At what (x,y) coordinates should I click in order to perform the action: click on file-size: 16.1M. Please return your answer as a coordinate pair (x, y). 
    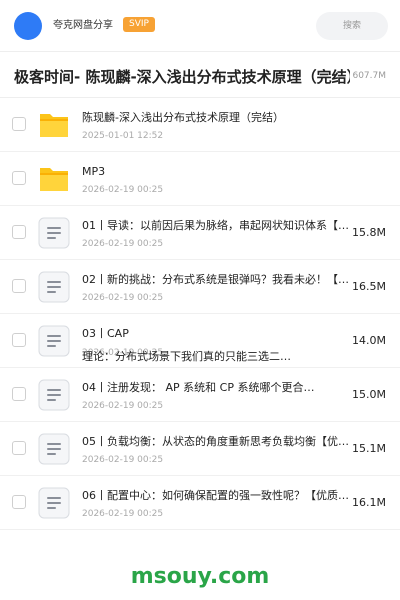
    Looking at the image, I should click on (369, 502).